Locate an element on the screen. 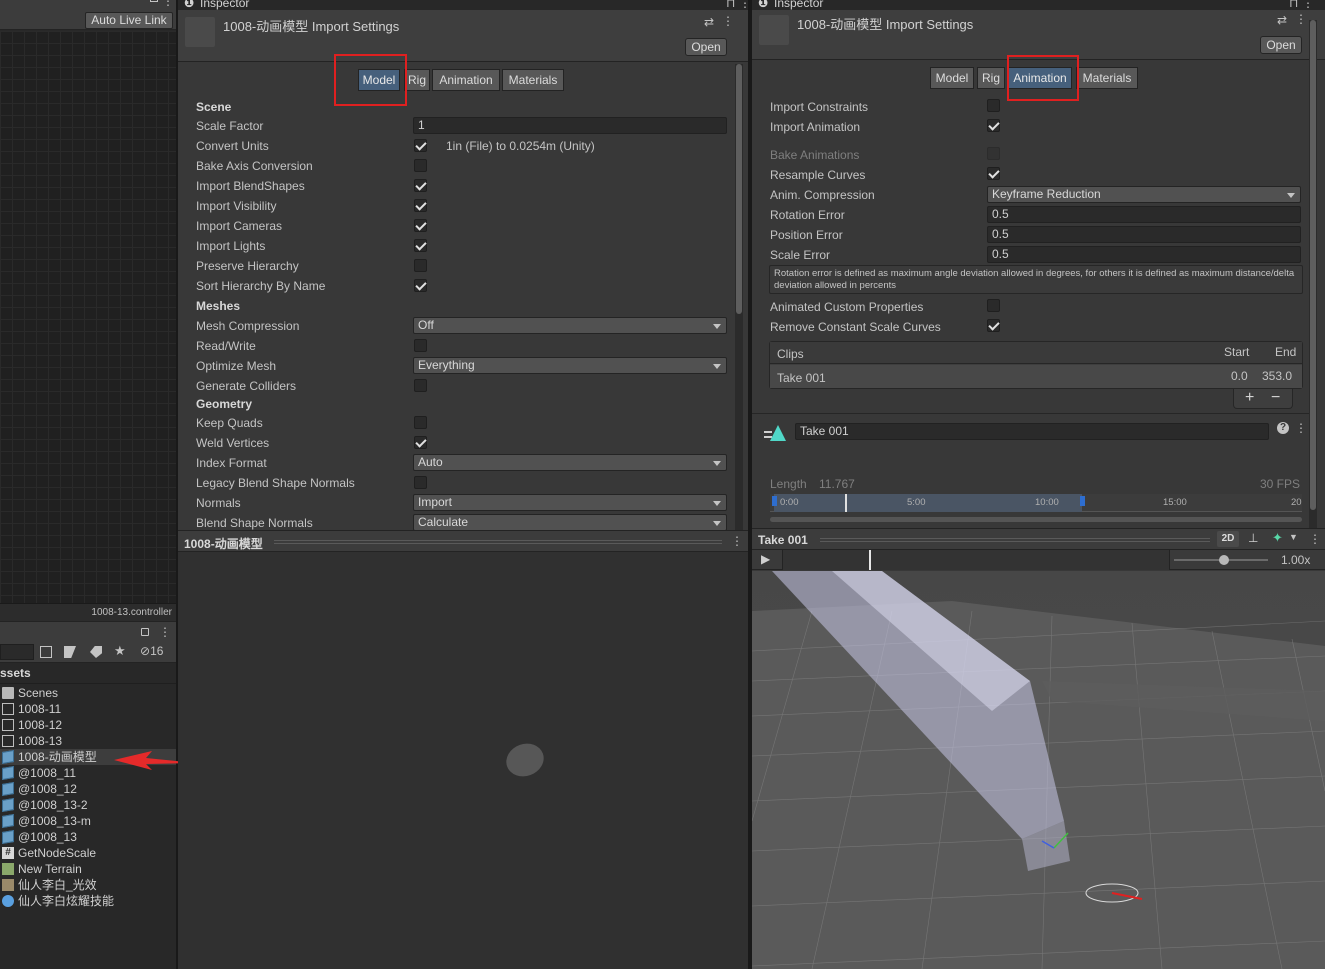 The height and width of the screenshot is (969, 1325). timeline-playhead is located at coordinates (846, 503).